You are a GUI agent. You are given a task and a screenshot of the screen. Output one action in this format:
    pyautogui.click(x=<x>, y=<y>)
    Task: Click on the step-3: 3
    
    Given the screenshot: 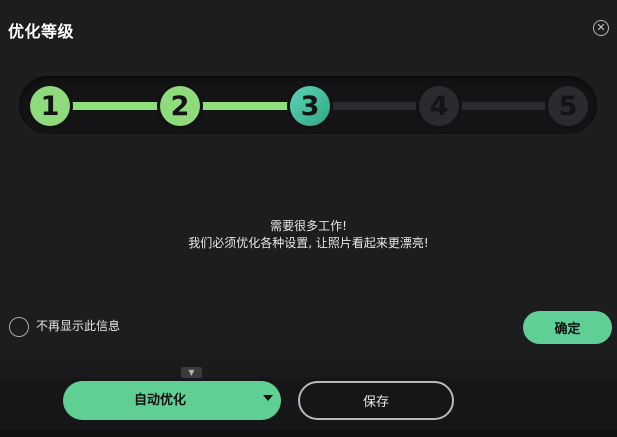 What is the action you would take?
    pyautogui.click(x=310, y=106)
    